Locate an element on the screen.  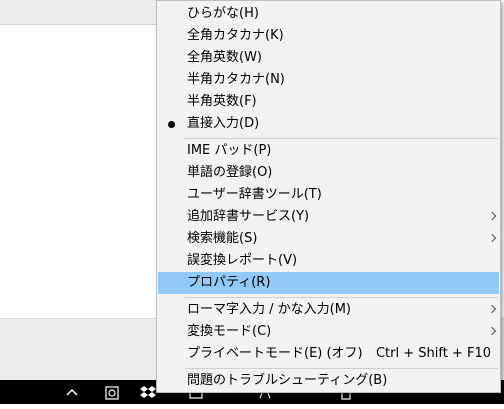
menu-item-search-function: 検索機能(S) is located at coordinates (328, 239).